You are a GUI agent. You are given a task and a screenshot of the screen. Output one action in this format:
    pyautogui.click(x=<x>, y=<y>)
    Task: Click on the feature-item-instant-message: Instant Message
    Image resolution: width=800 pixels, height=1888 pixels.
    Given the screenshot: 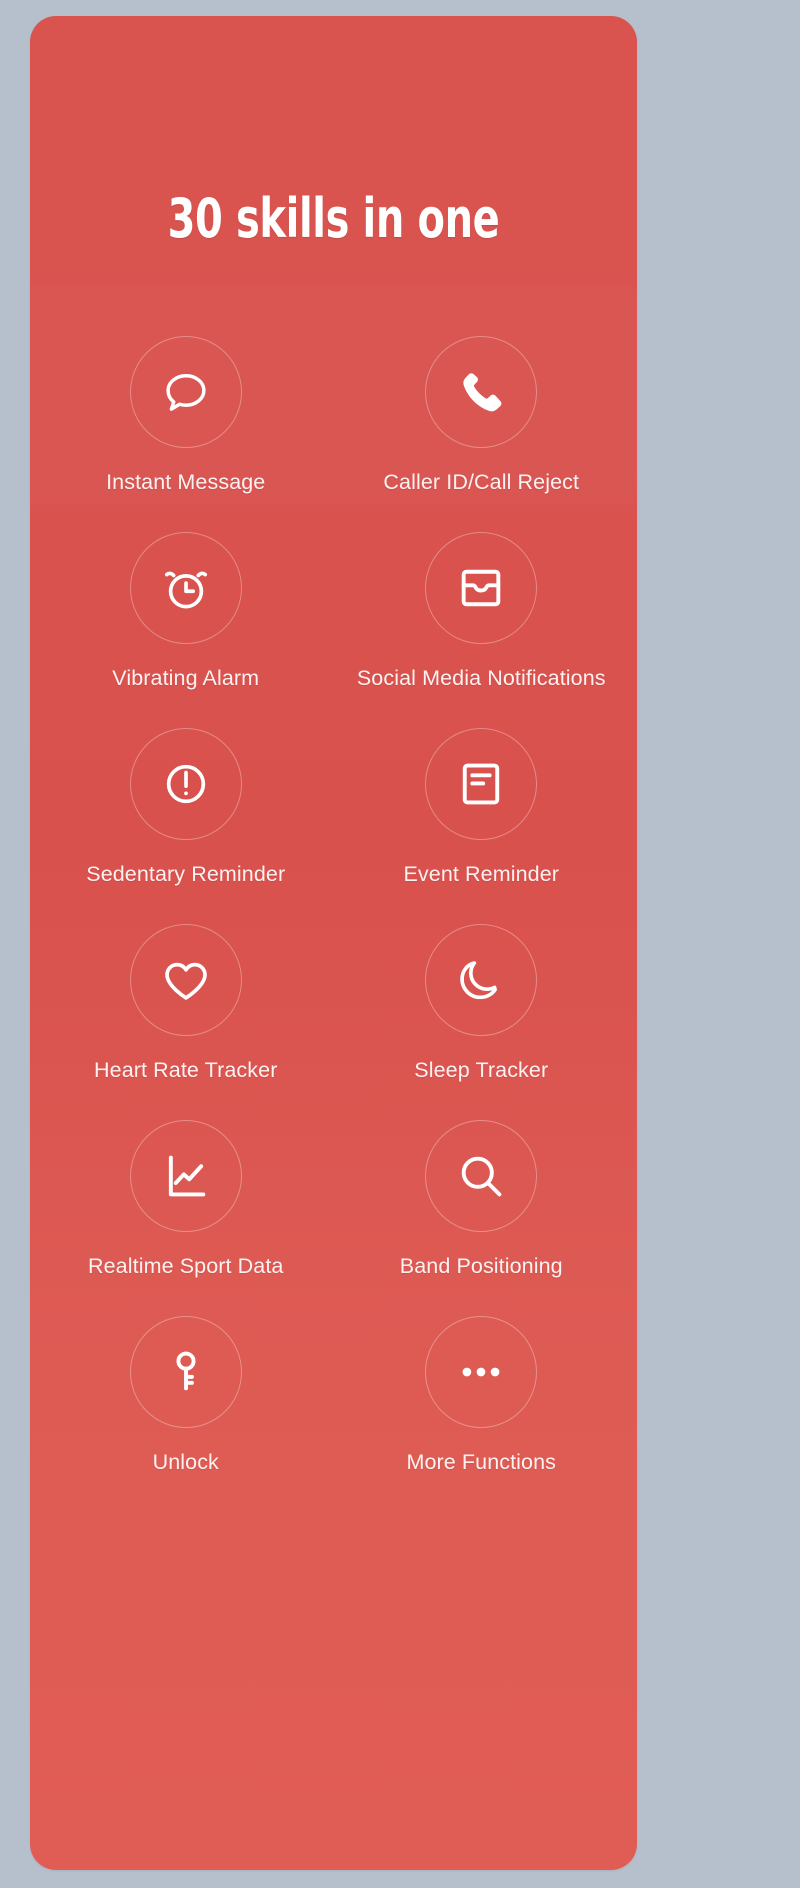 What is the action you would take?
    pyautogui.click(x=186, y=434)
    